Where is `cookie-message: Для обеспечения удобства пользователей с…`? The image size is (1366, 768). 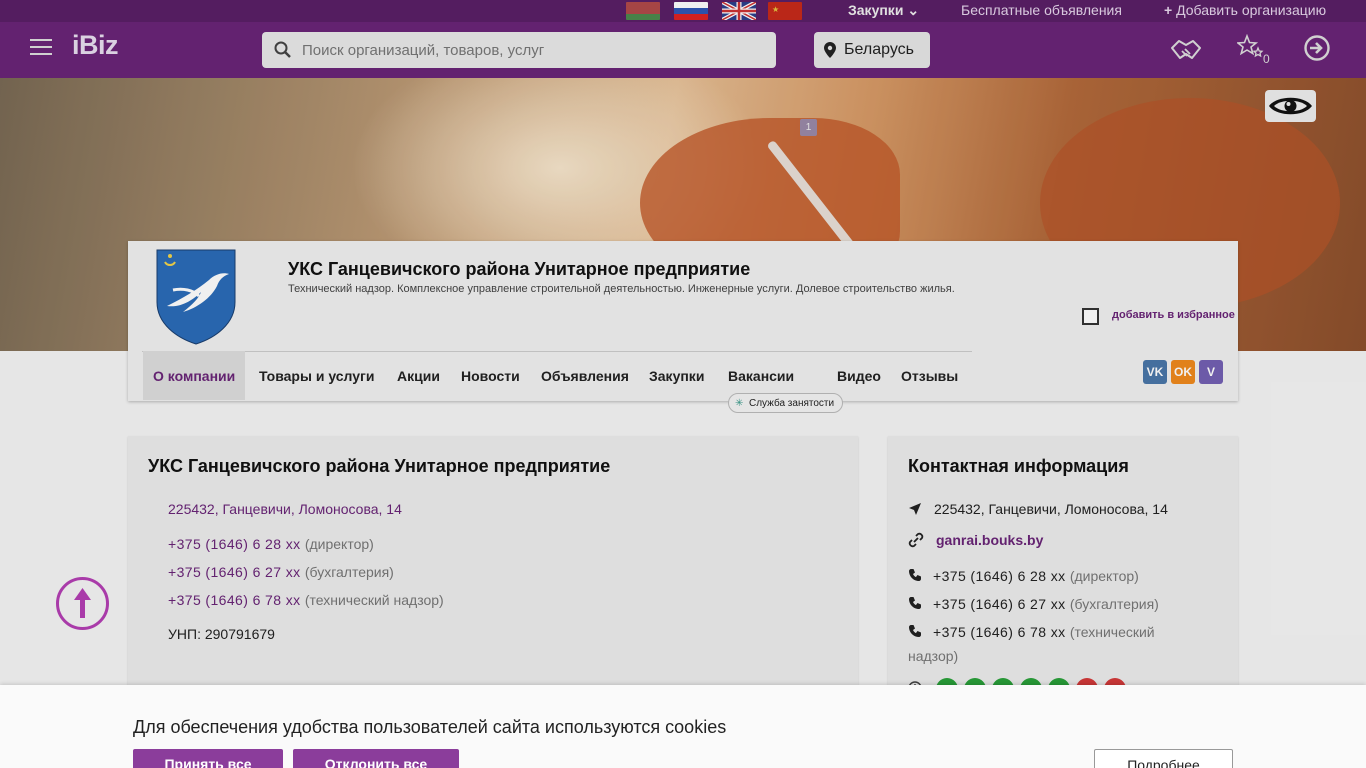
cookie-message: Для обеспечения удобства пользователей с… is located at coordinates (430, 727).